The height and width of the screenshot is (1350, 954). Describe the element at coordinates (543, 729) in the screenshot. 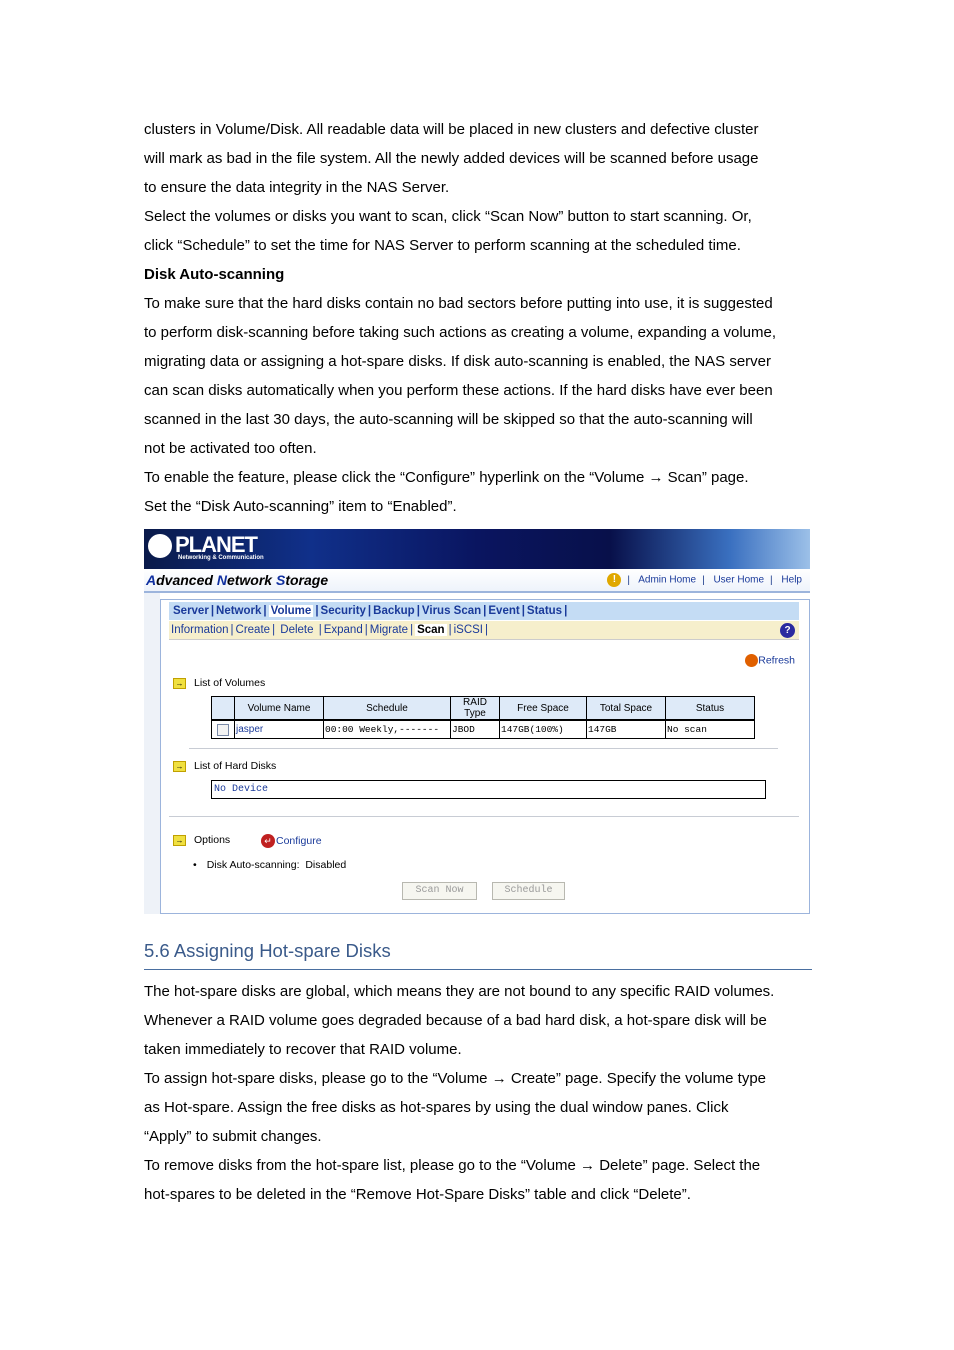

I see `volume-free-space: 147GB(100%)` at that location.